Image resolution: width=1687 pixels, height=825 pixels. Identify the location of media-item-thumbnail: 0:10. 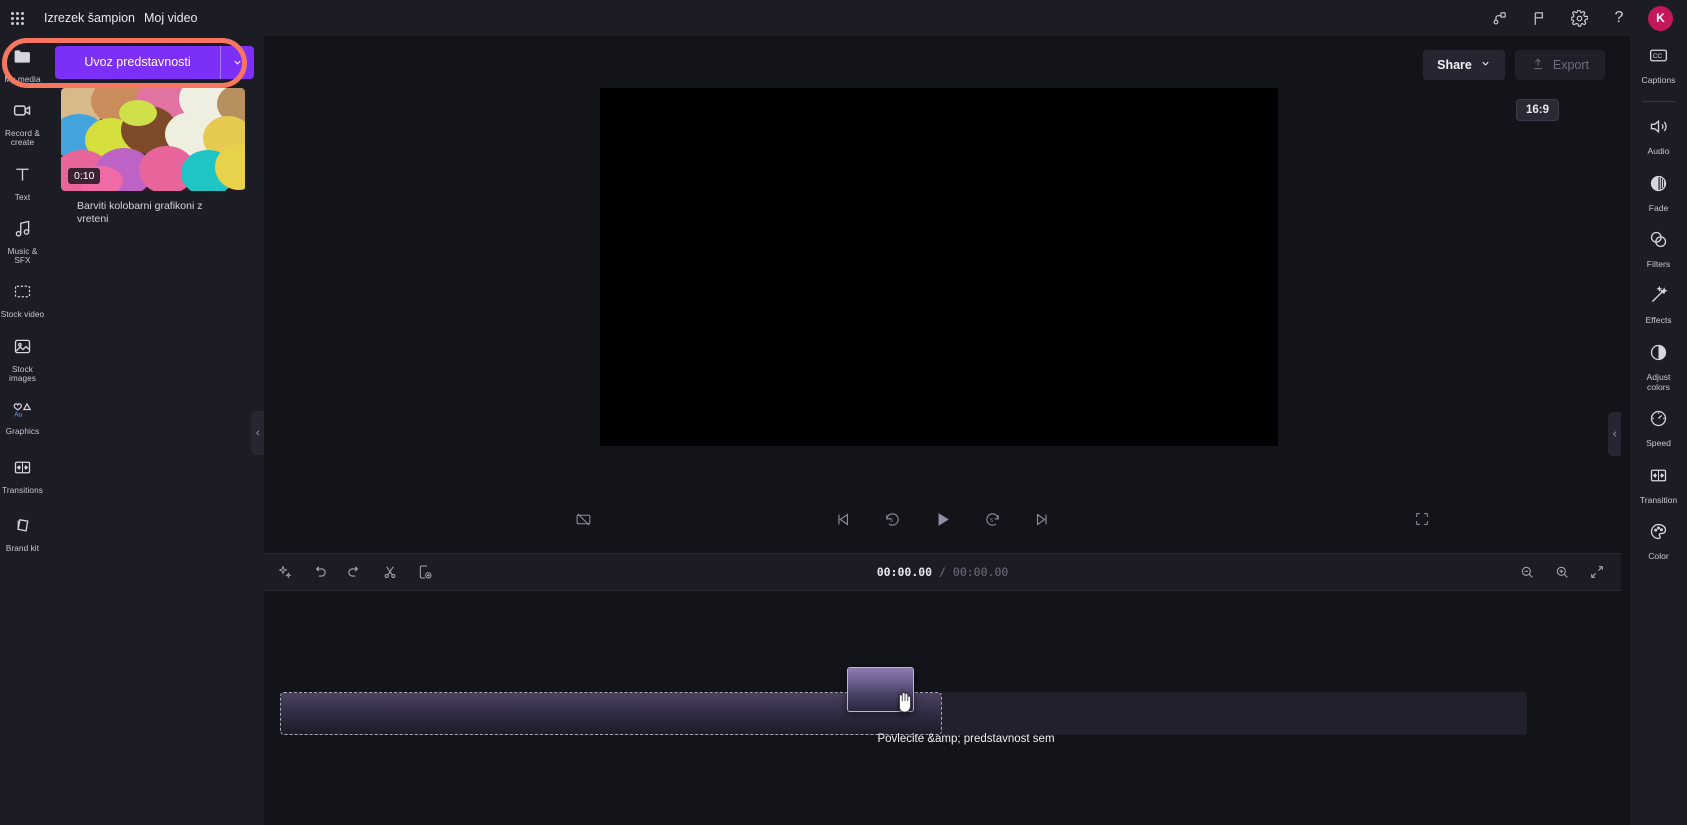
(153, 139).